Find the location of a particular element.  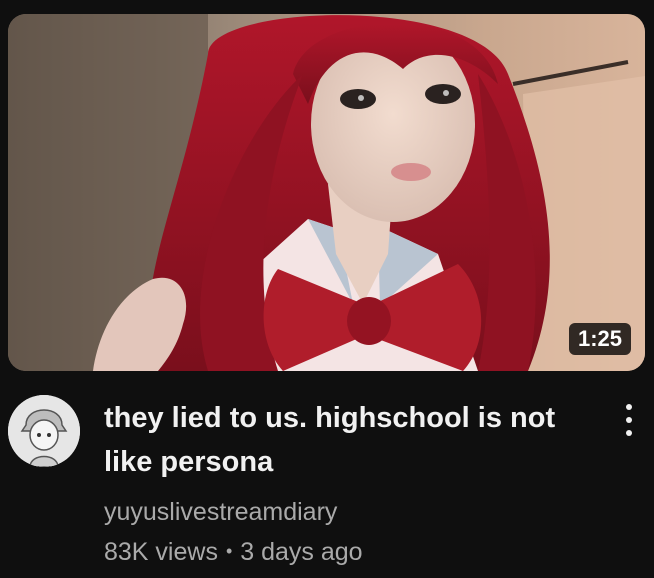

video-metadata: 83K views • 3 days ago is located at coordinates (233, 551).